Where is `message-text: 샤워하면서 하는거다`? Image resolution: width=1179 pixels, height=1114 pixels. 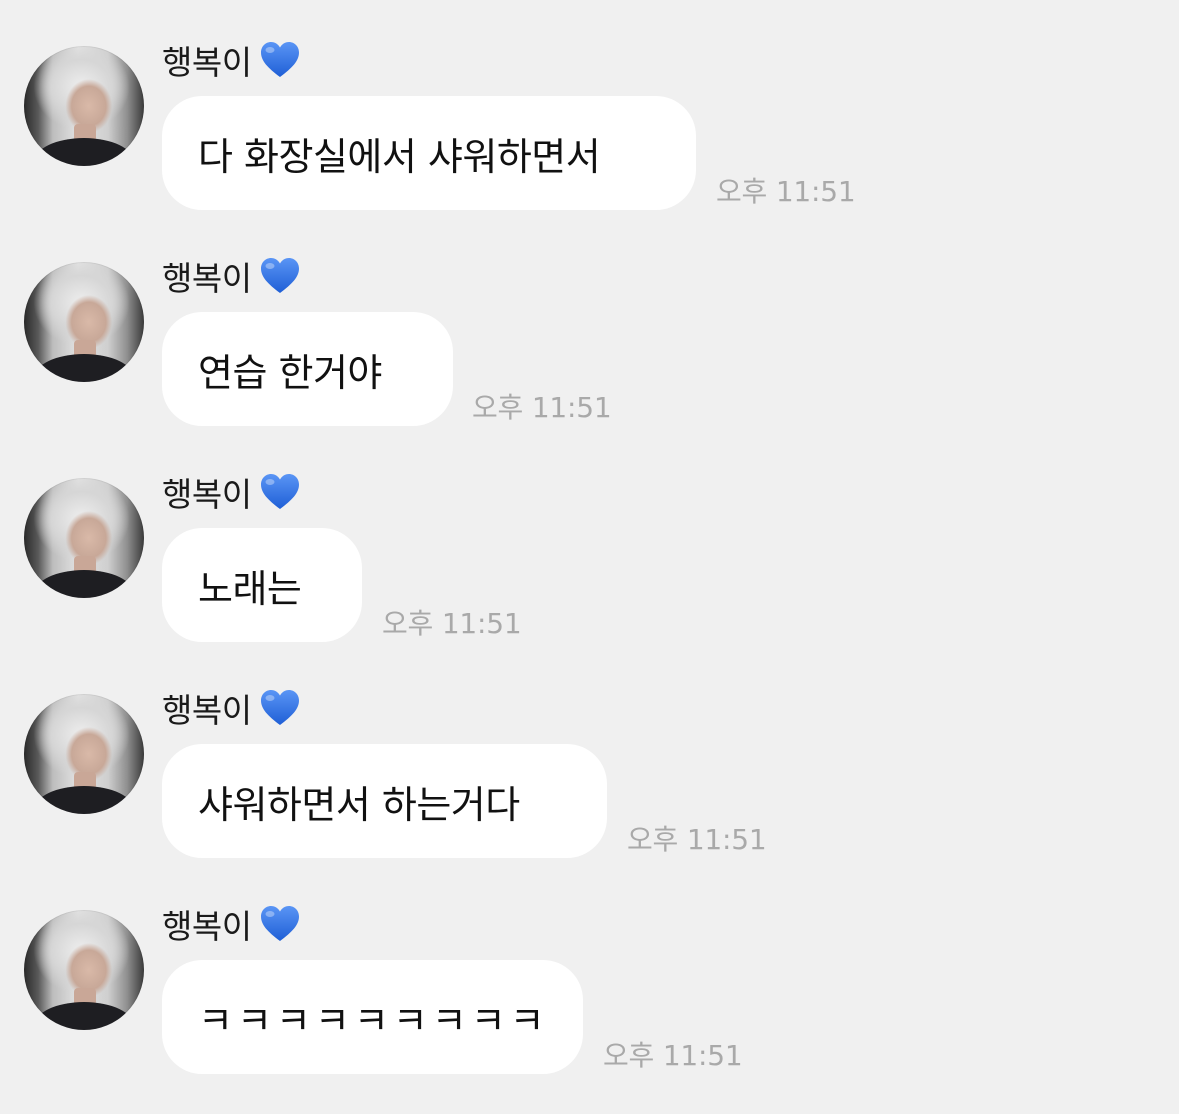 message-text: 샤워하면서 하는거다 is located at coordinates (359, 804).